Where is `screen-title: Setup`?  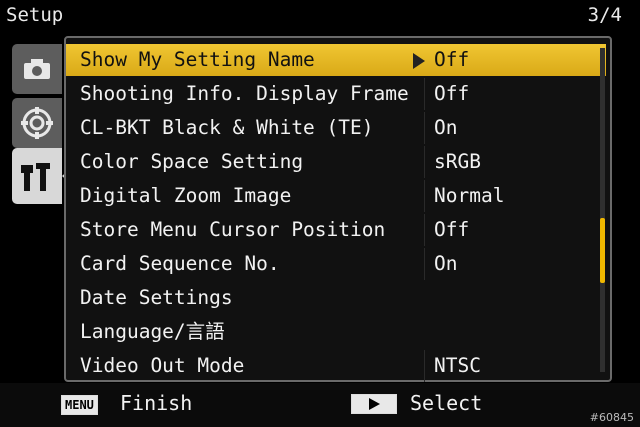
screen-title: Setup is located at coordinates (35, 15).